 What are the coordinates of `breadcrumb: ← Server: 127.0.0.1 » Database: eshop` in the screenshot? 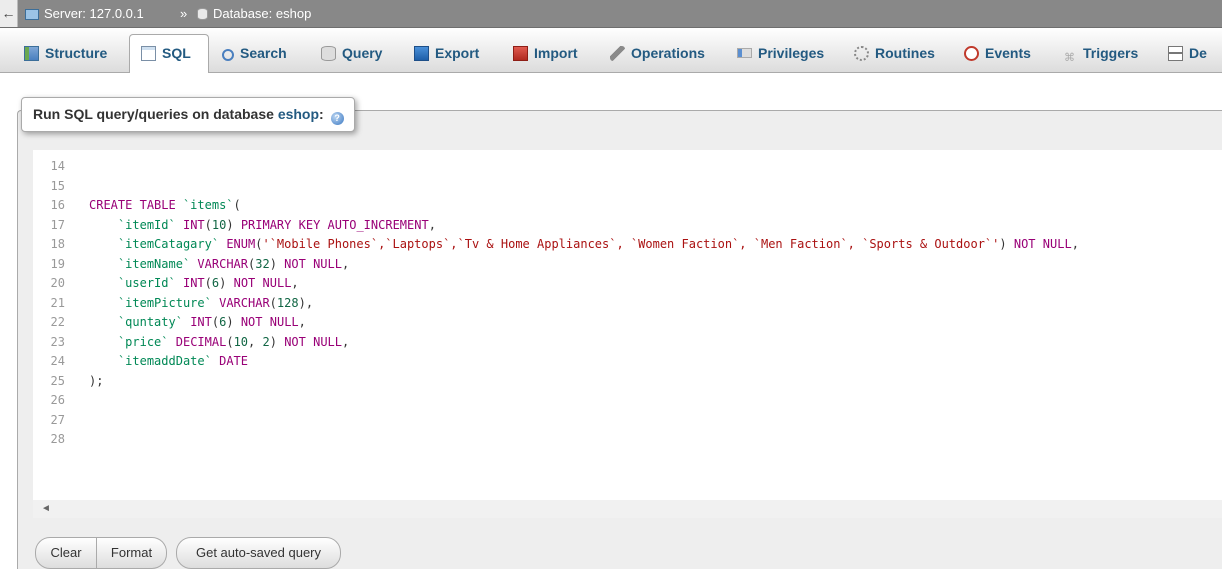 It's located at (611, 14).